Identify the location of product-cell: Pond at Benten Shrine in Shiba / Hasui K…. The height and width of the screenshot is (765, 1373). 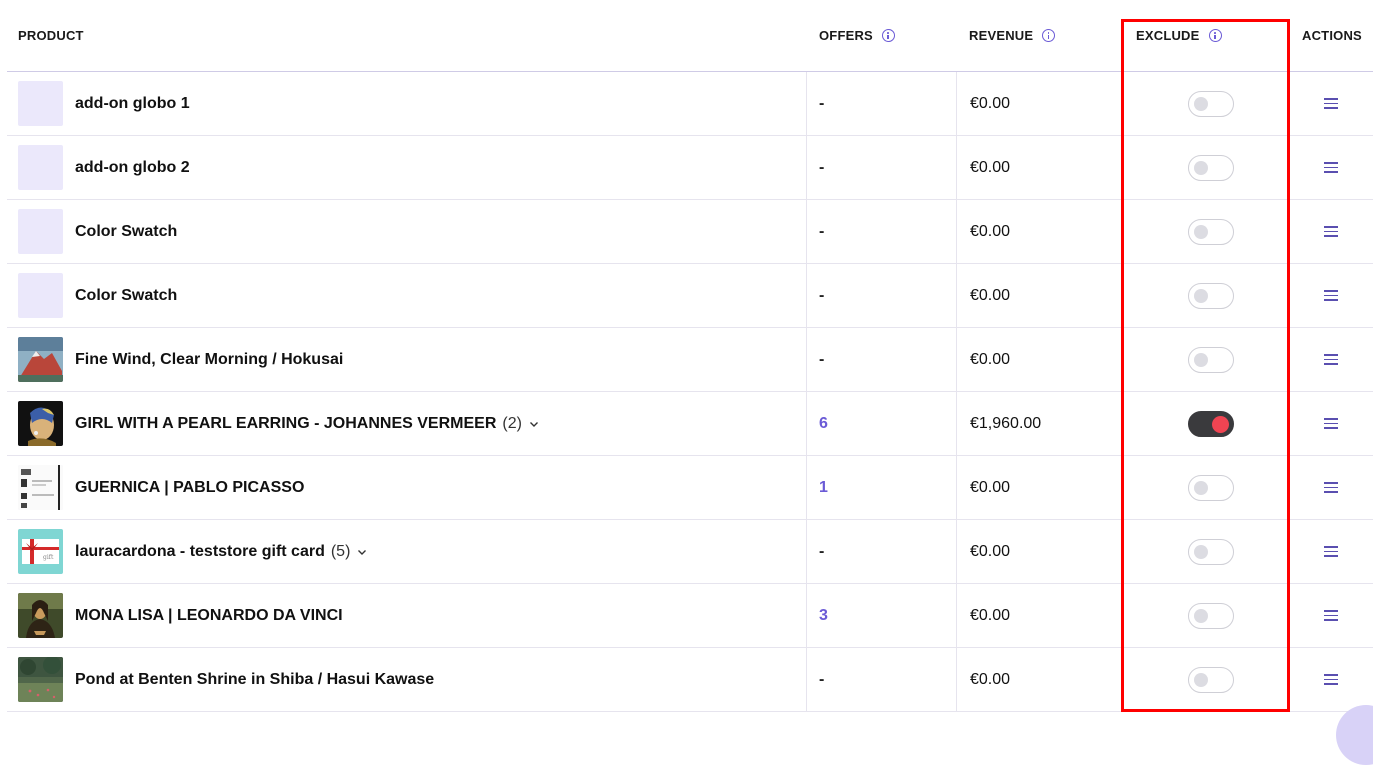
(405, 679).